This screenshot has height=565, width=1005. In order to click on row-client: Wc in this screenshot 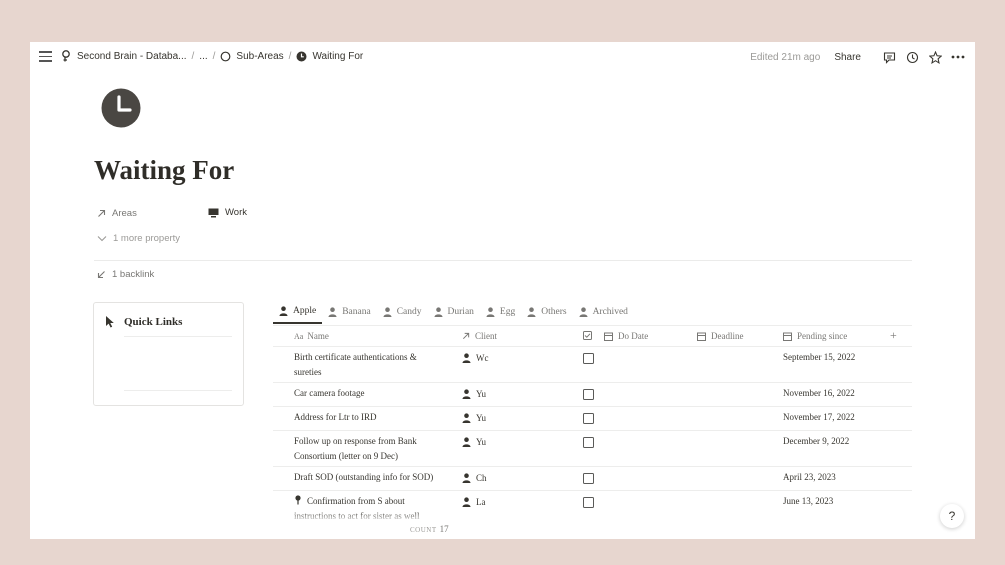, I will do `click(475, 358)`.